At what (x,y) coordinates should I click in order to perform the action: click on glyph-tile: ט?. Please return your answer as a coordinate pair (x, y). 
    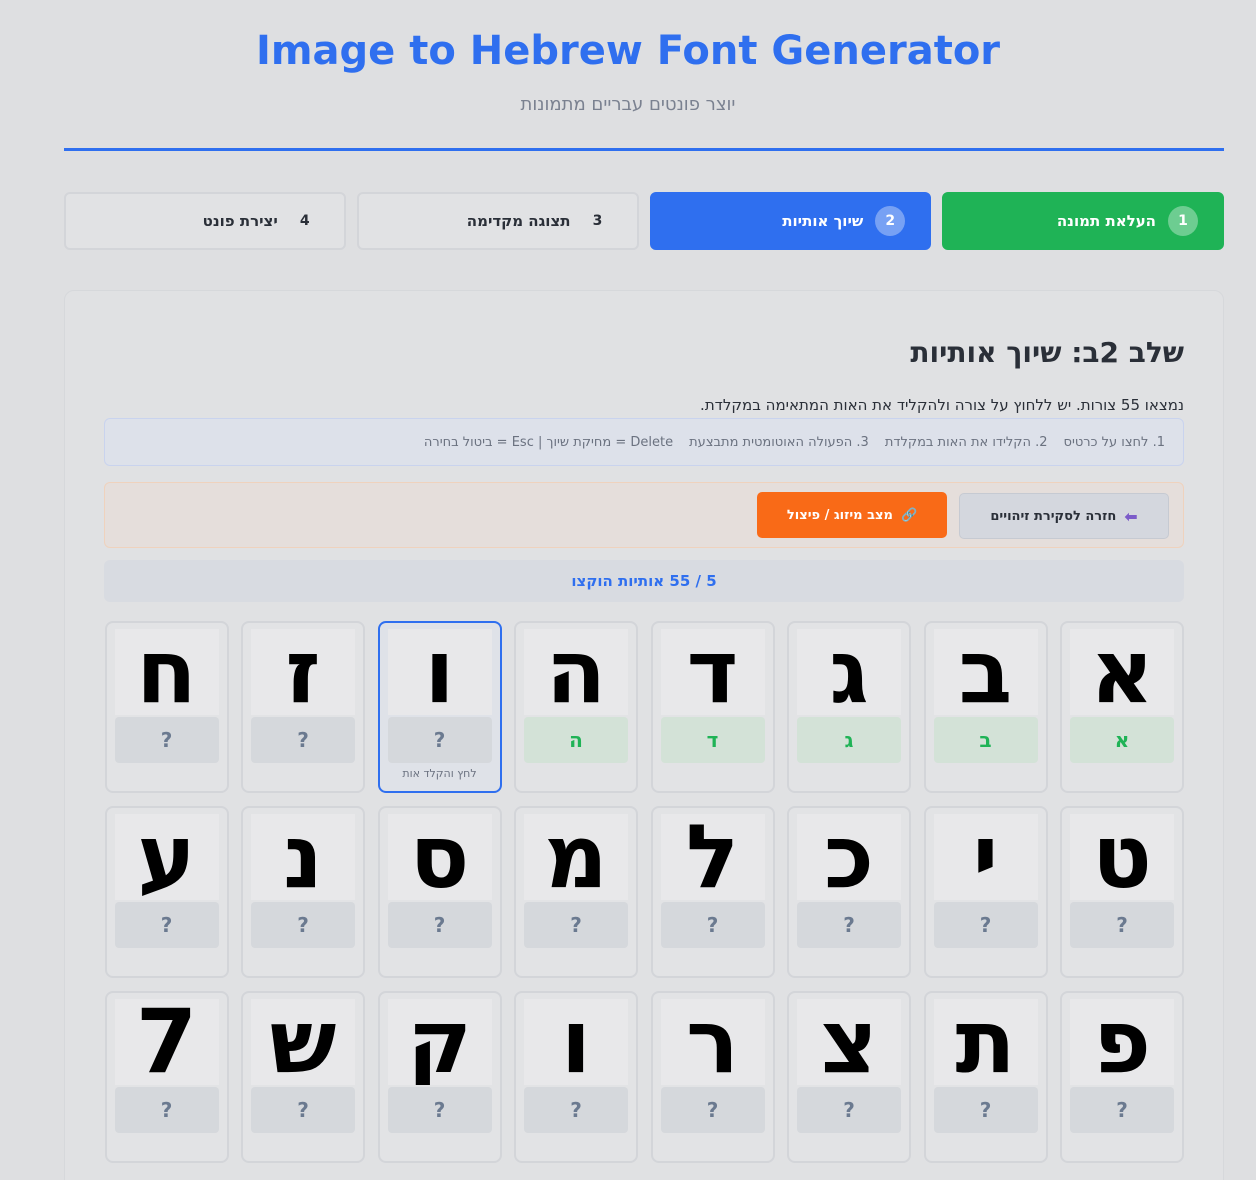
    Looking at the image, I should click on (1122, 892).